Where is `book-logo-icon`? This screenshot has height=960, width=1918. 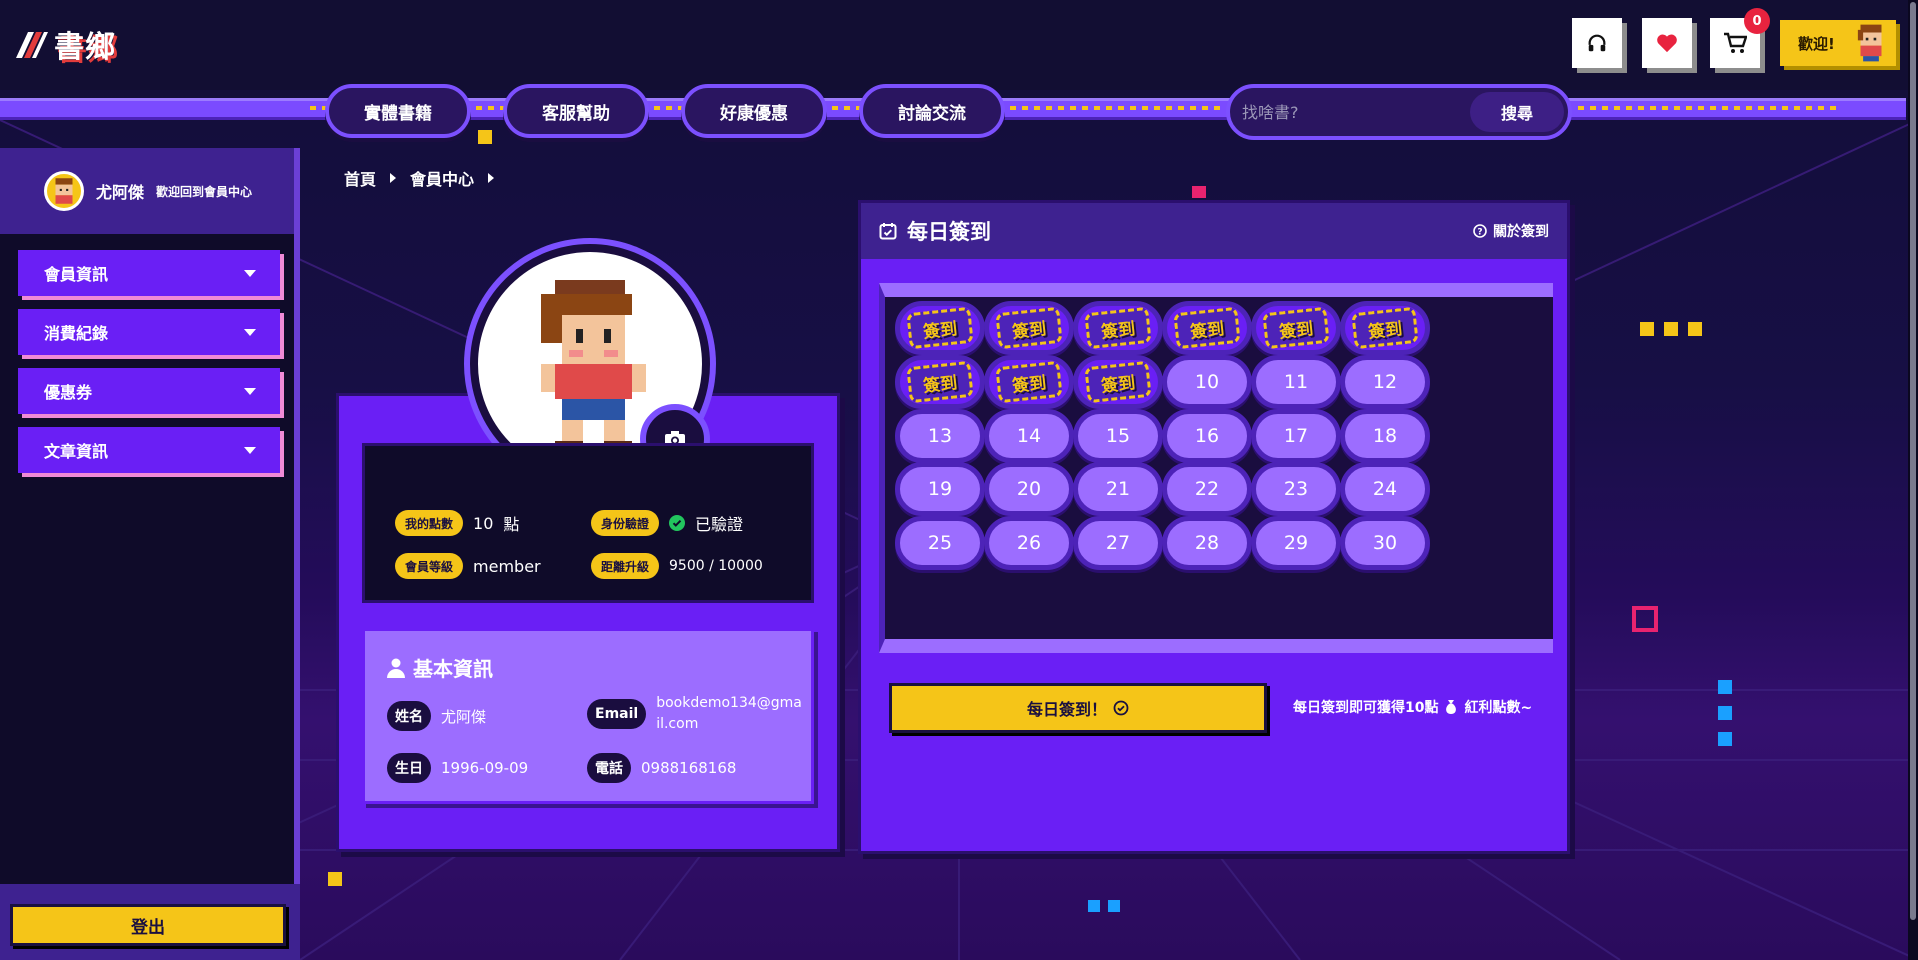
book-logo-icon is located at coordinates (32, 44).